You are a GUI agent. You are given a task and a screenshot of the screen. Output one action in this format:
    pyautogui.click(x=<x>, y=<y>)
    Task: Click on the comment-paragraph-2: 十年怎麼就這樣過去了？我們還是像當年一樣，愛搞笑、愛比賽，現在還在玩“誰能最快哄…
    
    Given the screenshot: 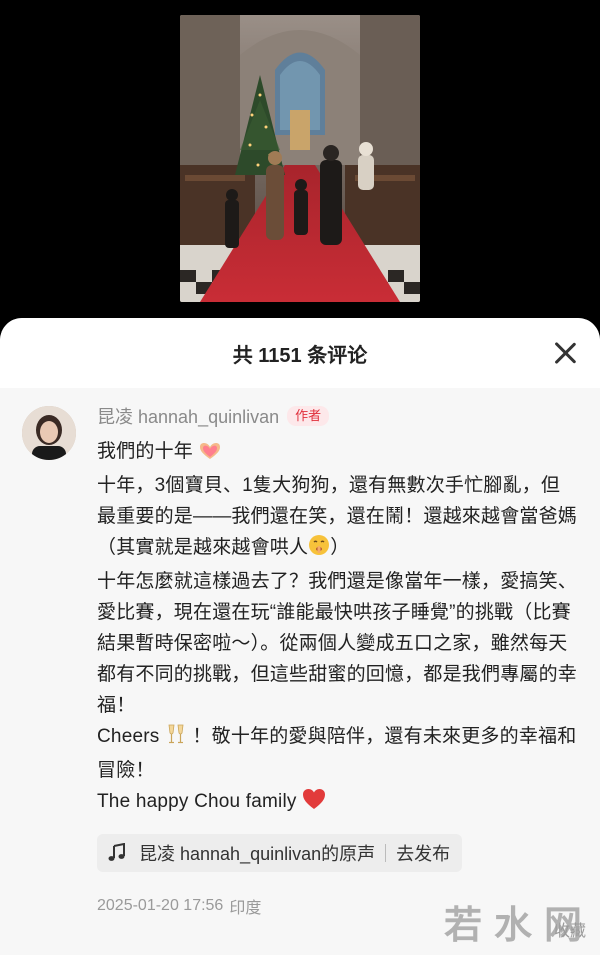 What is the action you would take?
    pyautogui.click(x=337, y=643)
    